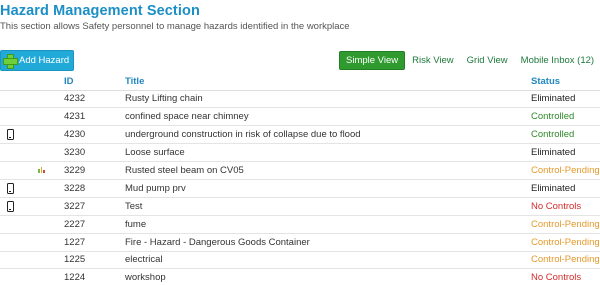 Image resolution: width=600 pixels, height=285 pixels. Describe the element at coordinates (41, 170) in the screenshot. I see `bar-chart-icon` at that location.